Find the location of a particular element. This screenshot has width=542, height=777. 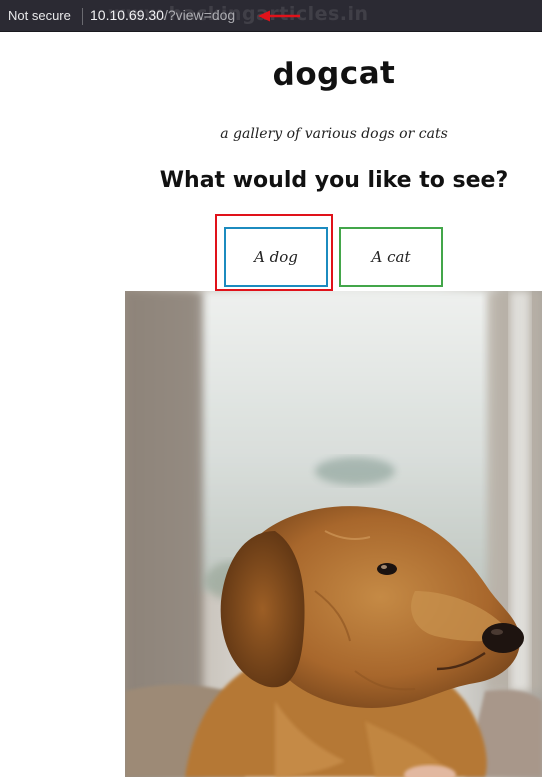

page-title: dogcat is located at coordinates (334, 74).